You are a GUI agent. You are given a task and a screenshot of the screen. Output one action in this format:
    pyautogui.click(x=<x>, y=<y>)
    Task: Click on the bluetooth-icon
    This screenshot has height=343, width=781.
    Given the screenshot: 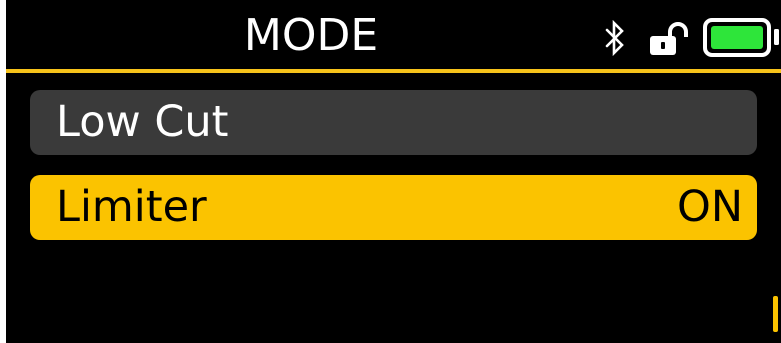 What is the action you would take?
    pyautogui.click(x=614, y=38)
    